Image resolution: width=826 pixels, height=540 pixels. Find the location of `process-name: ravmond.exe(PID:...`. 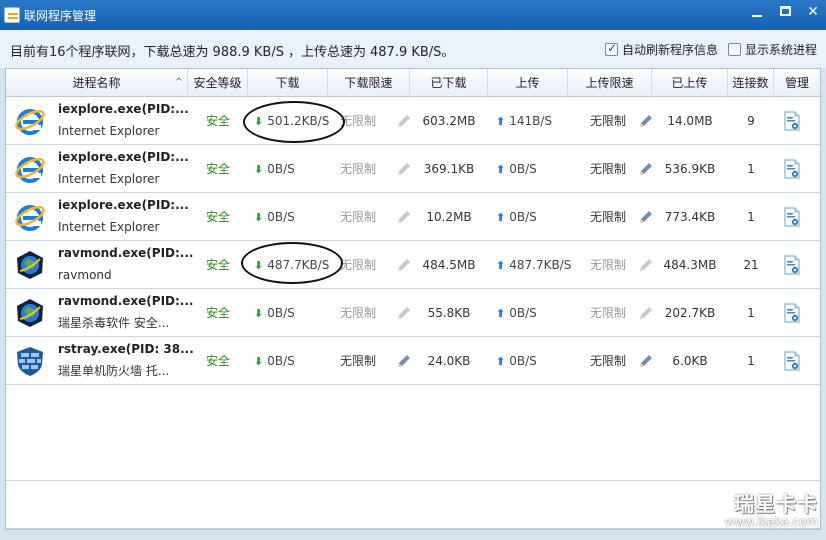

process-name: ravmond.exe(PID:... is located at coordinates (126, 253).